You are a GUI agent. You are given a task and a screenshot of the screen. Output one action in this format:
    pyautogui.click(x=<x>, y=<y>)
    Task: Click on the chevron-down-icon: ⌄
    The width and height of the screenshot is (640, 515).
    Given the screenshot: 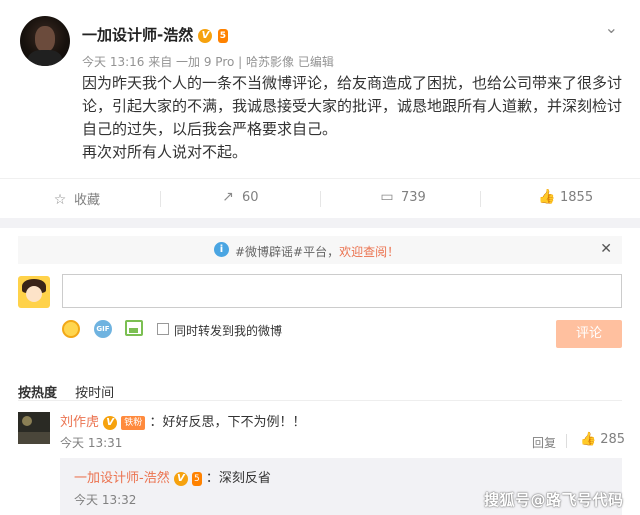 What is the action you would take?
    pyautogui.click(x=611, y=27)
    